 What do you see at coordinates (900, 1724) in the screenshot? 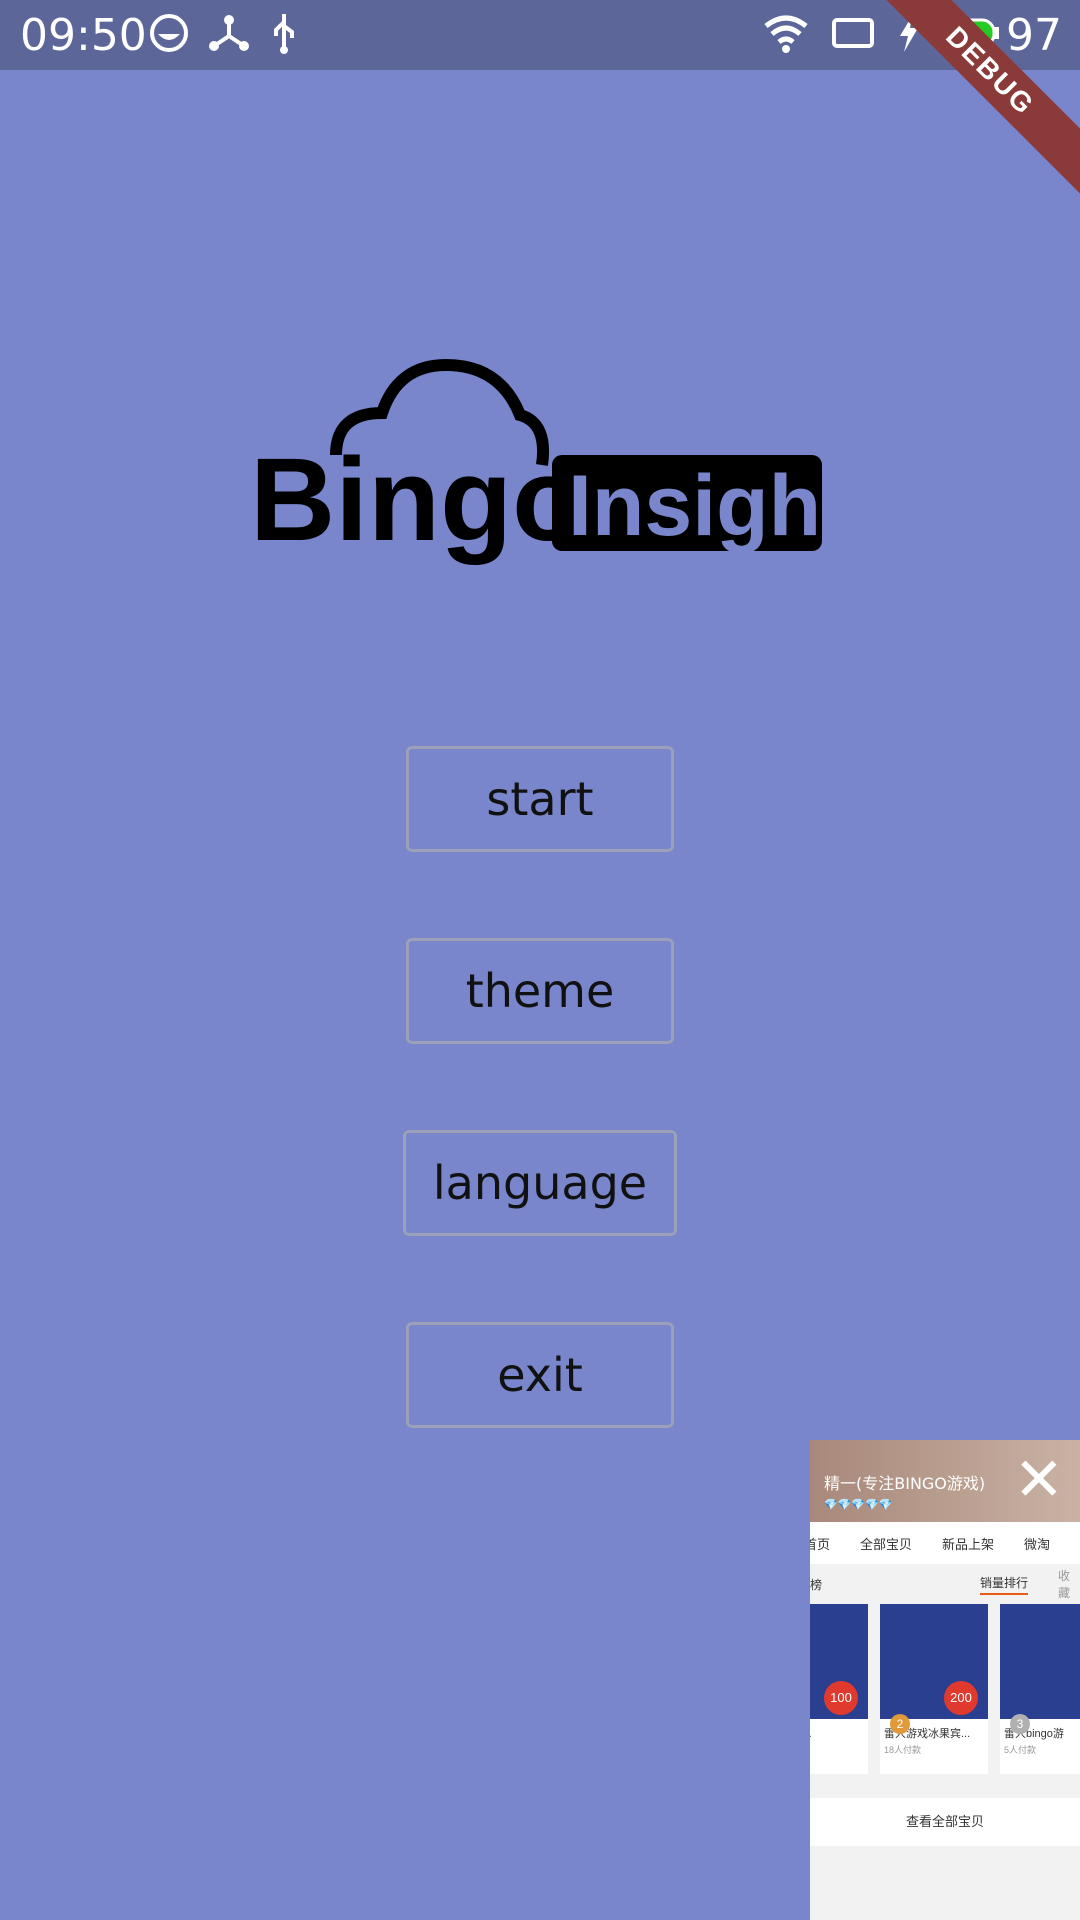
I see `product-rank: 2` at bounding box center [900, 1724].